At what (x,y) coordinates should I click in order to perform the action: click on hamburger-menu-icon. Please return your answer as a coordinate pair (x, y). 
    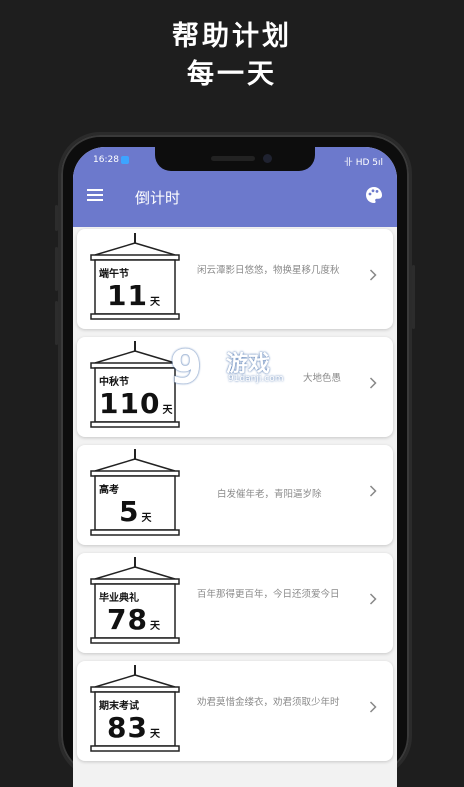
    Looking at the image, I should click on (95, 195).